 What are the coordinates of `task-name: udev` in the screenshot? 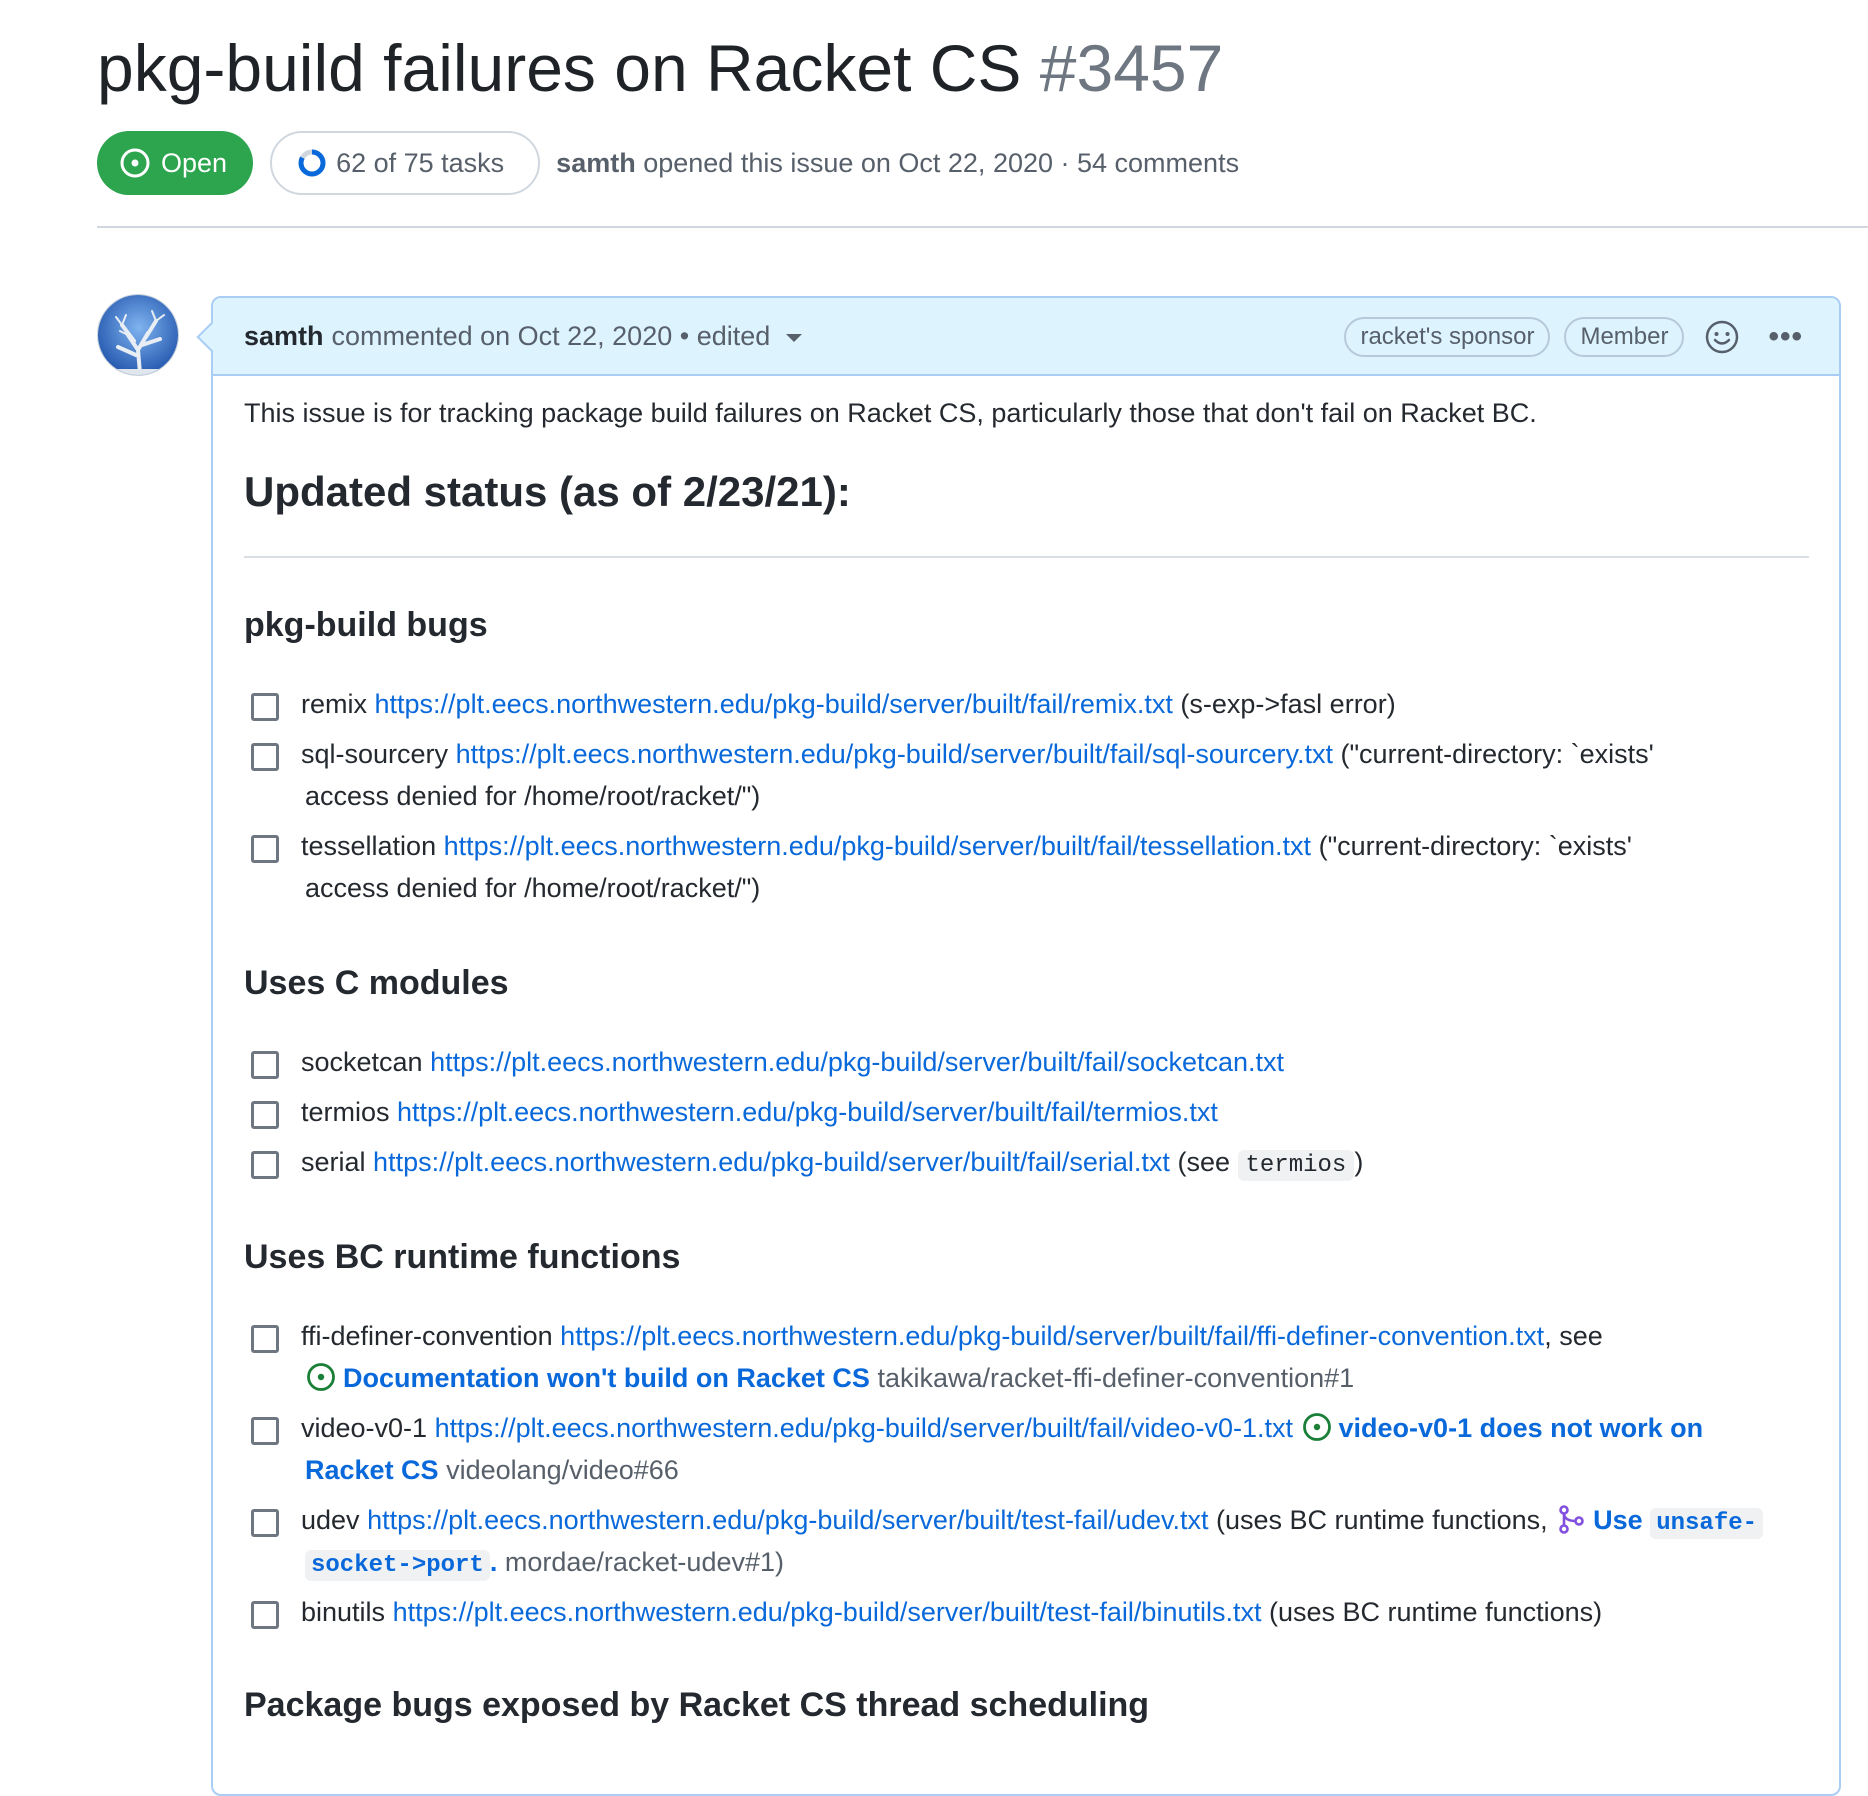 It's located at (330, 1520).